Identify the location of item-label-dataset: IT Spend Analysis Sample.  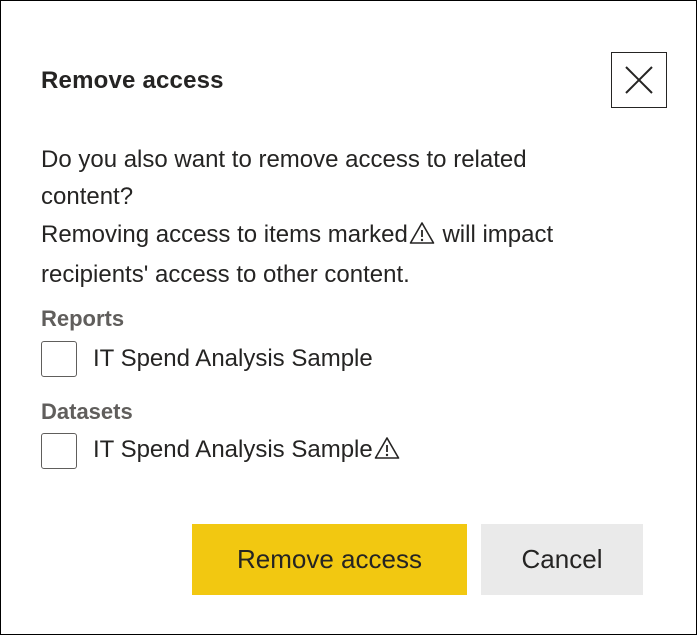
(247, 451).